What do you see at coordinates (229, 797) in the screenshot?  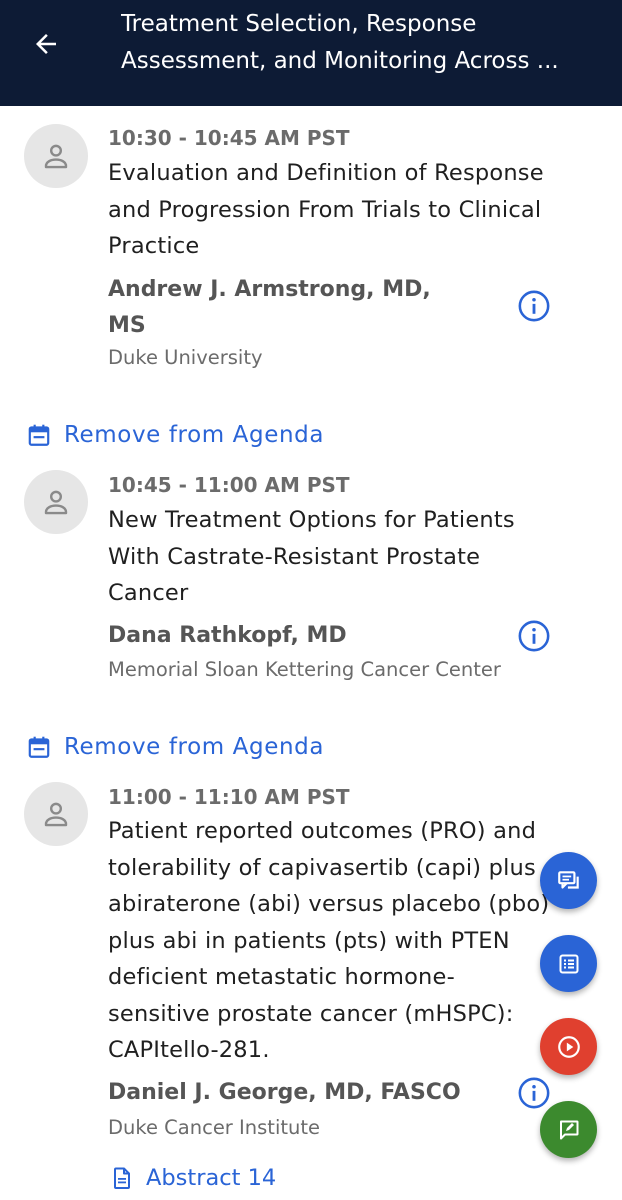 I see `session-time: 11:00 - 11:10 AM PST` at bounding box center [229, 797].